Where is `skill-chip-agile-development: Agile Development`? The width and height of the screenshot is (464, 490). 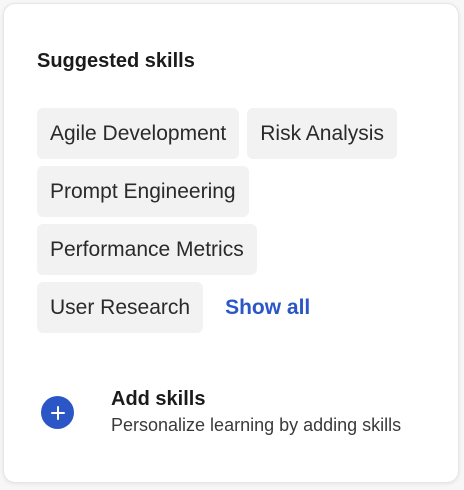 skill-chip-agile-development: Agile Development is located at coordinates (138, 133).